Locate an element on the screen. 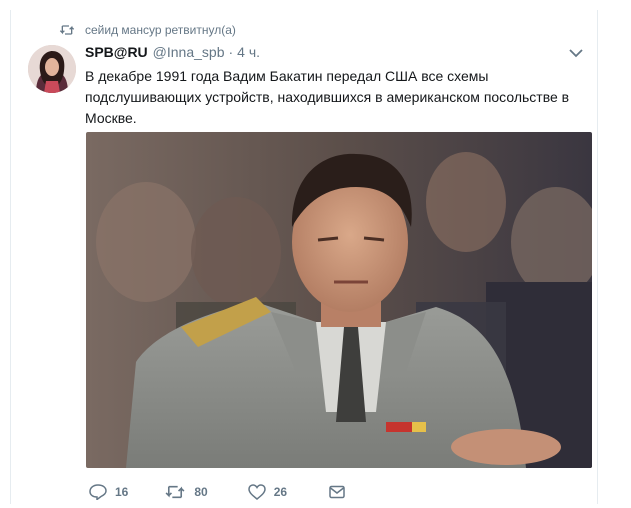  retweet-context: сейид мансур ретвитнул(а) is located at coordinates (147, 30).